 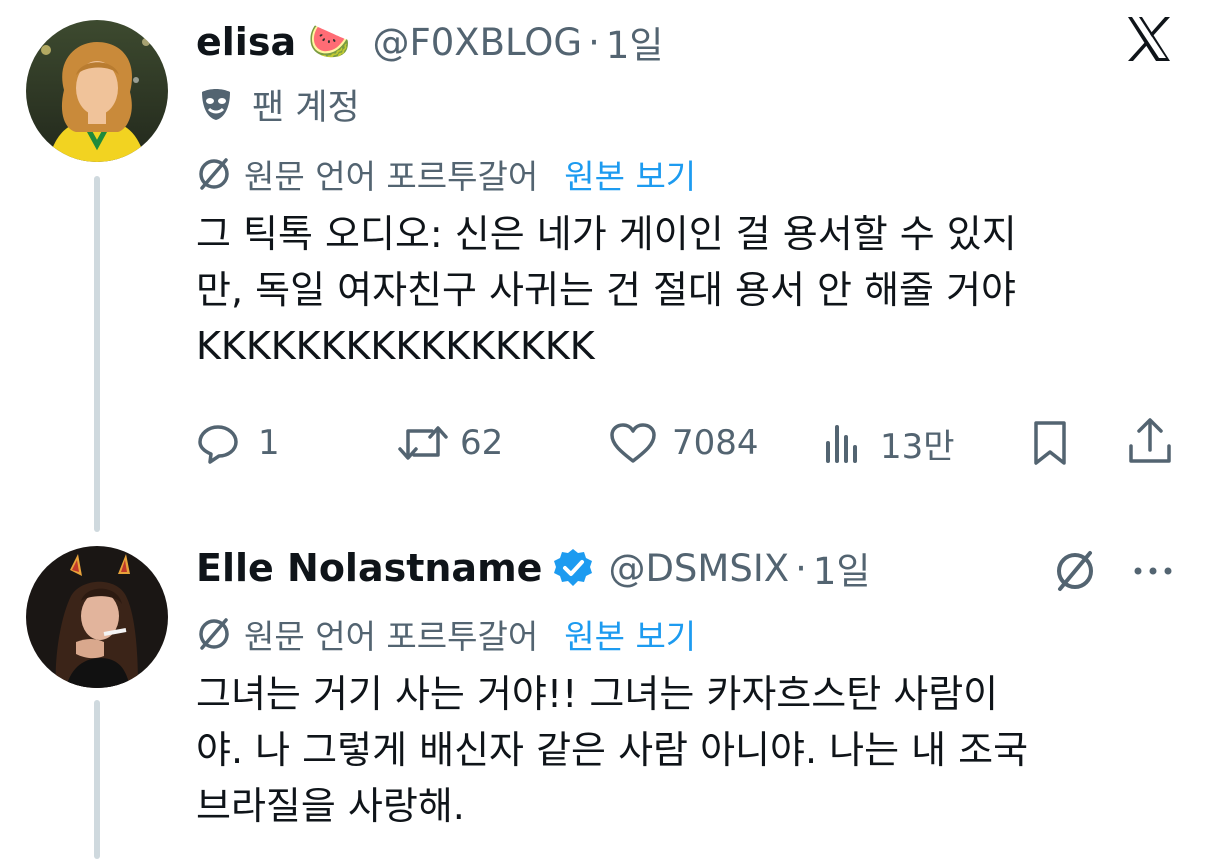 What do you see at coordinates (917, 446) in the screenshot?
I see `view-count: 13만` at bounding box center [917, 446].